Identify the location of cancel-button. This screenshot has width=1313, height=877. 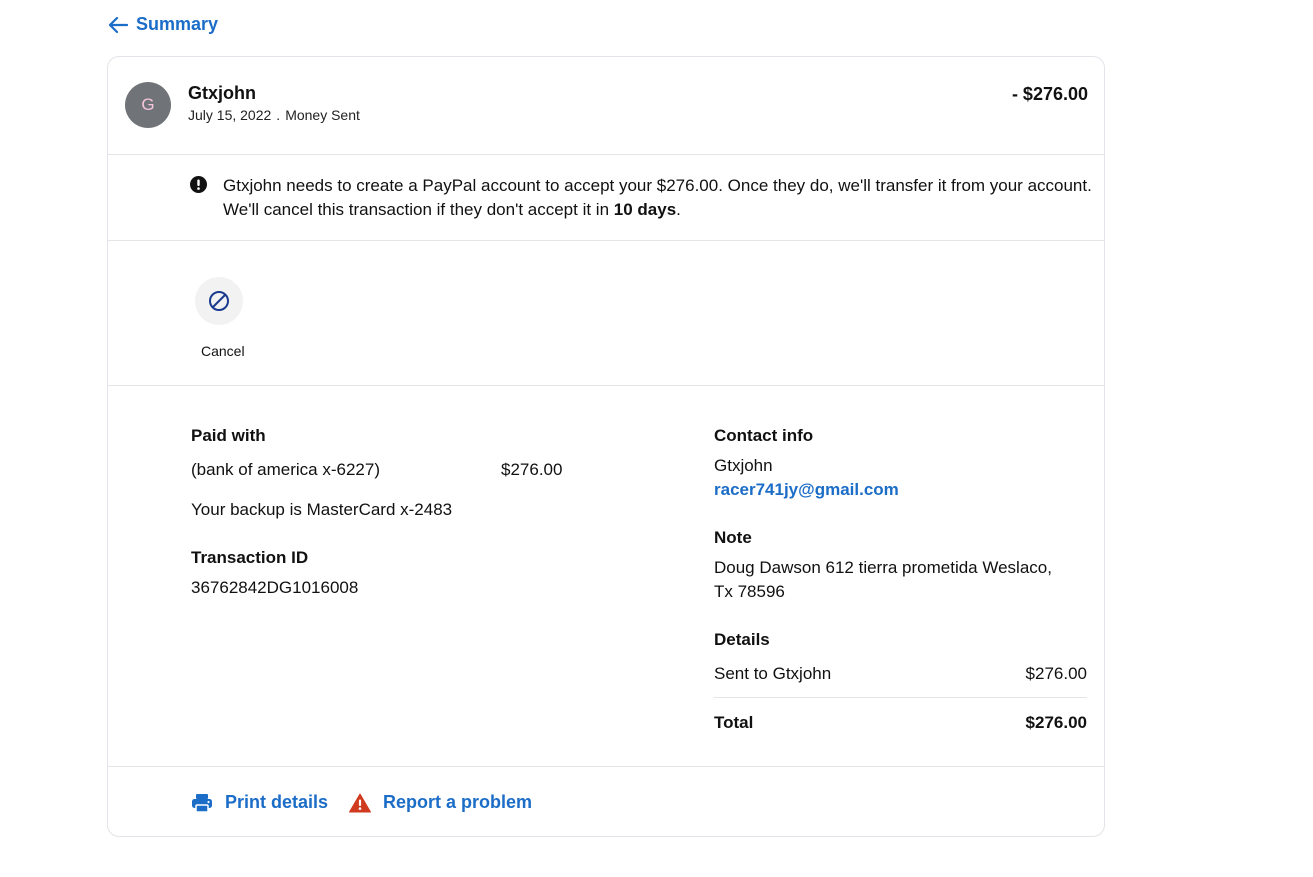
(219, 301).